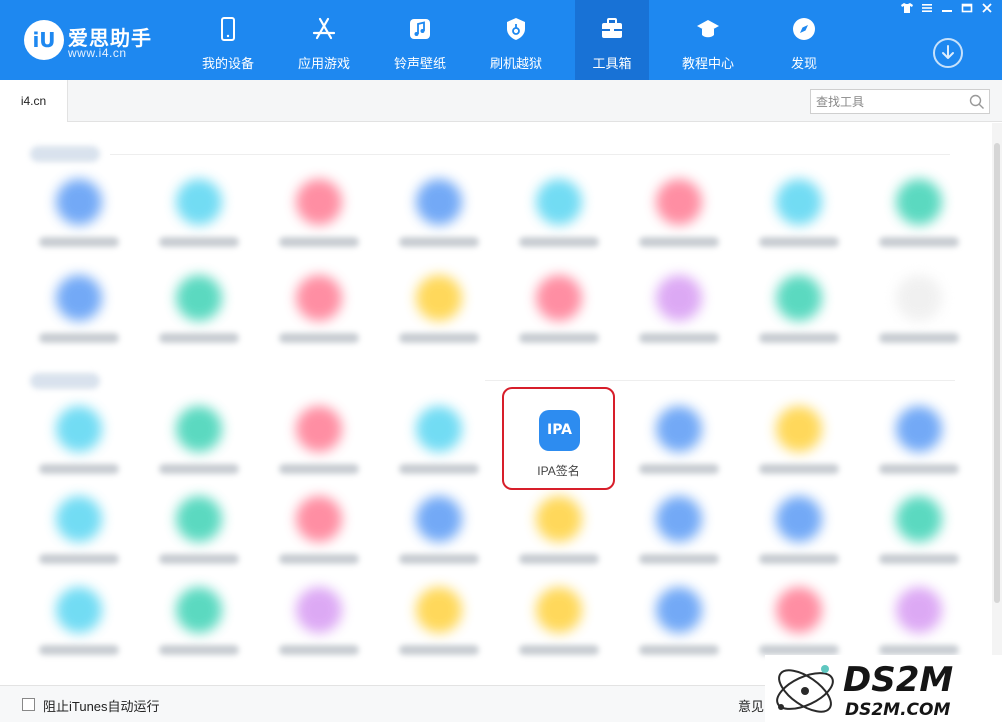 This screenshot has height=722, width=1002. I want to click on nav-discover: 发现, so click(804, 40).